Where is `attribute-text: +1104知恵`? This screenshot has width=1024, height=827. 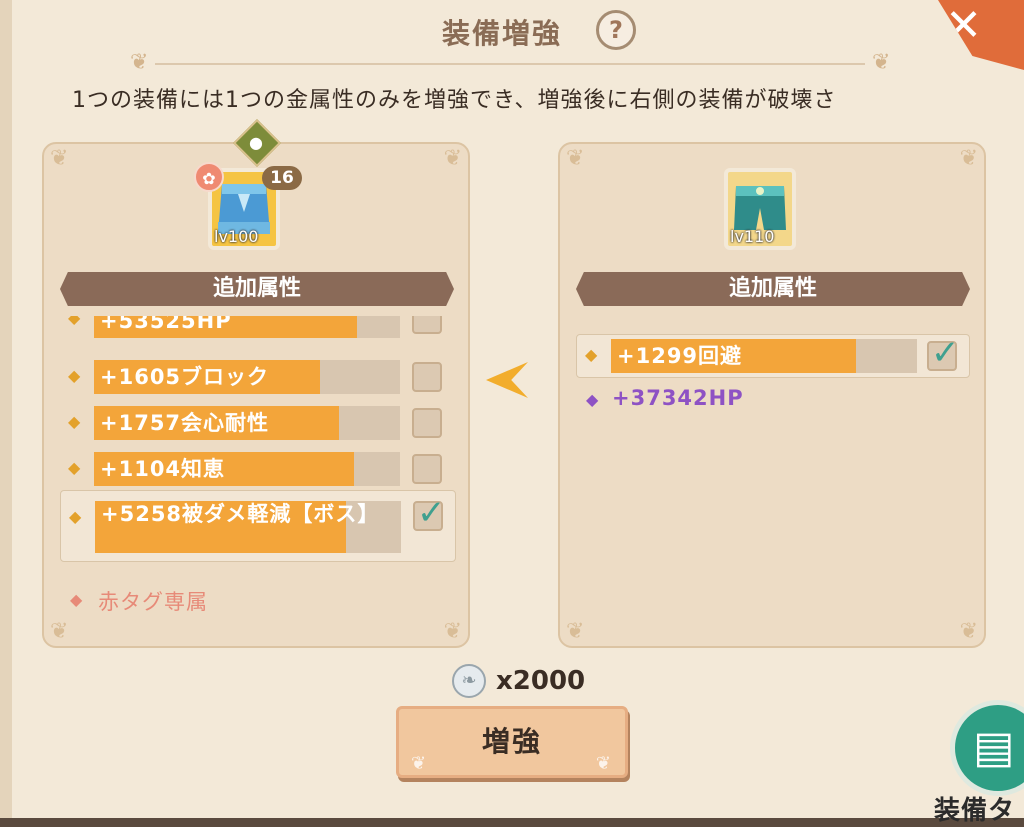 attribute-text: +1104知恵 is located at coordinates (163, 469).